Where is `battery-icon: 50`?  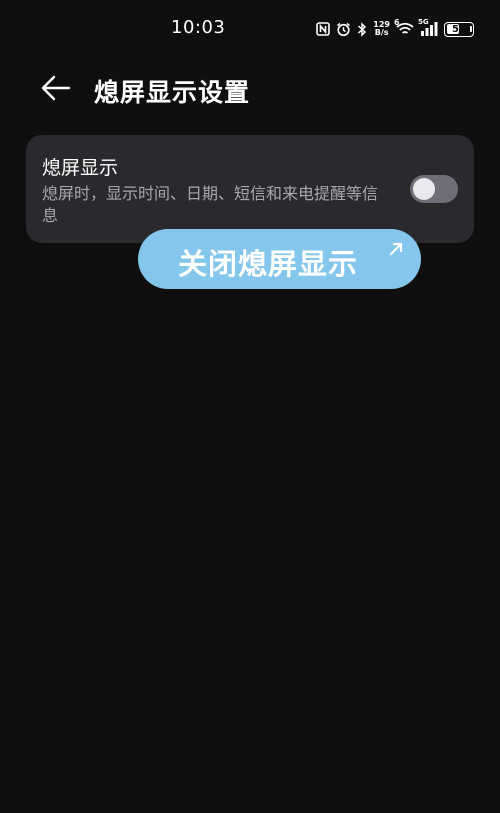 battery-icon: 50 is located at coordinates (459, 29).